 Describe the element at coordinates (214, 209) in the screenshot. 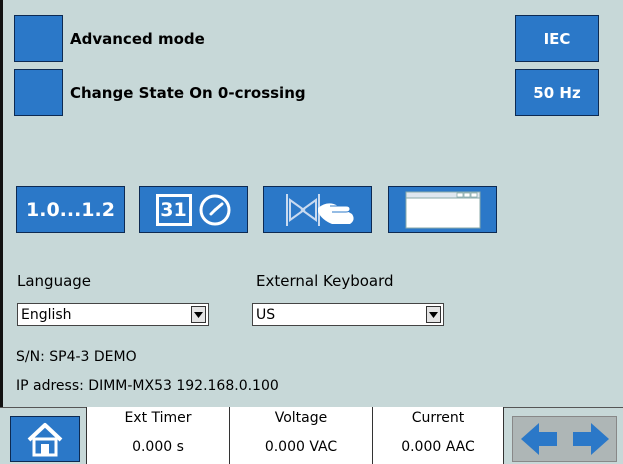

I see `clock-icon` at that location.